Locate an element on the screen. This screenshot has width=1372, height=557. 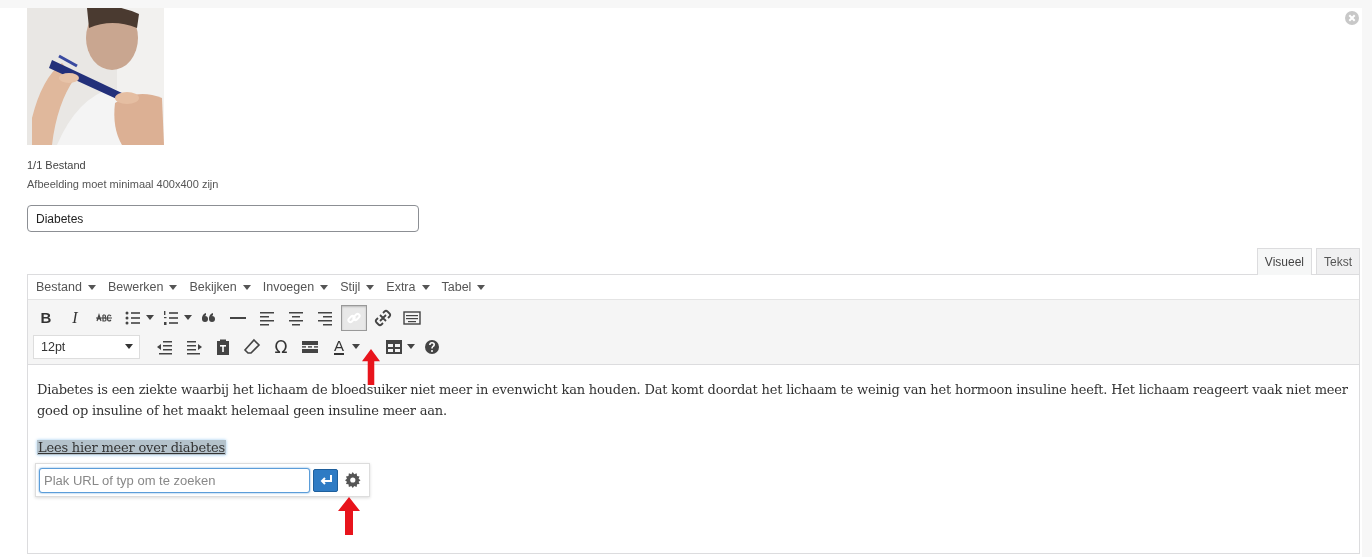
apply-button is located at coordinates (325, 480).